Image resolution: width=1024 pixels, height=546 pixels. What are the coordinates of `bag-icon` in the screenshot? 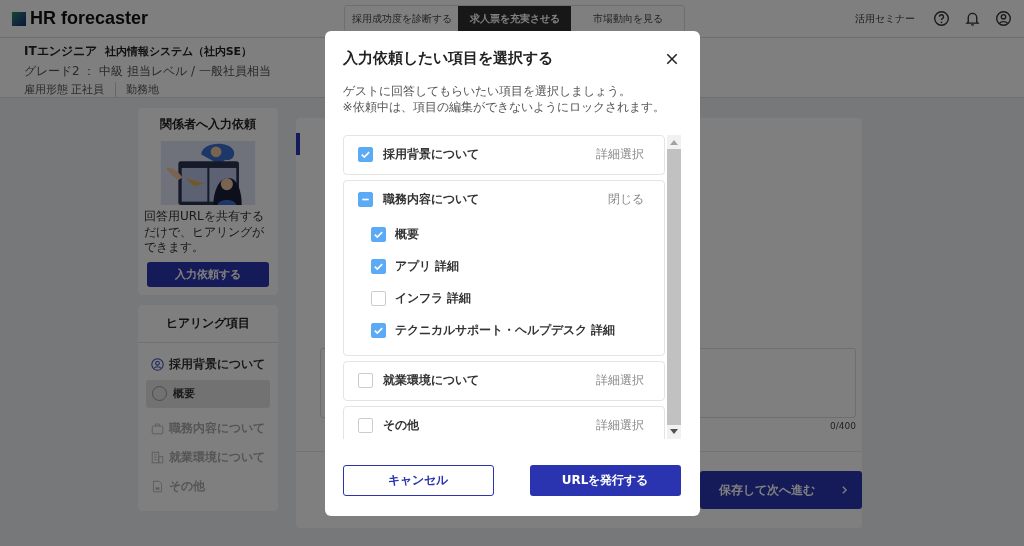 It's located at (157, 429).